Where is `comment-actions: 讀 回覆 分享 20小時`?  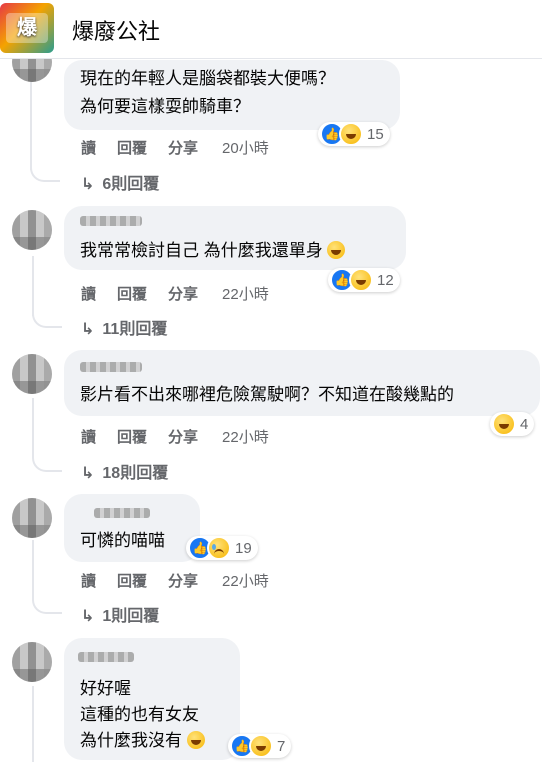 comment-actions: 讀 回覆 分享 20小時 is located at coordinates (175, 147).